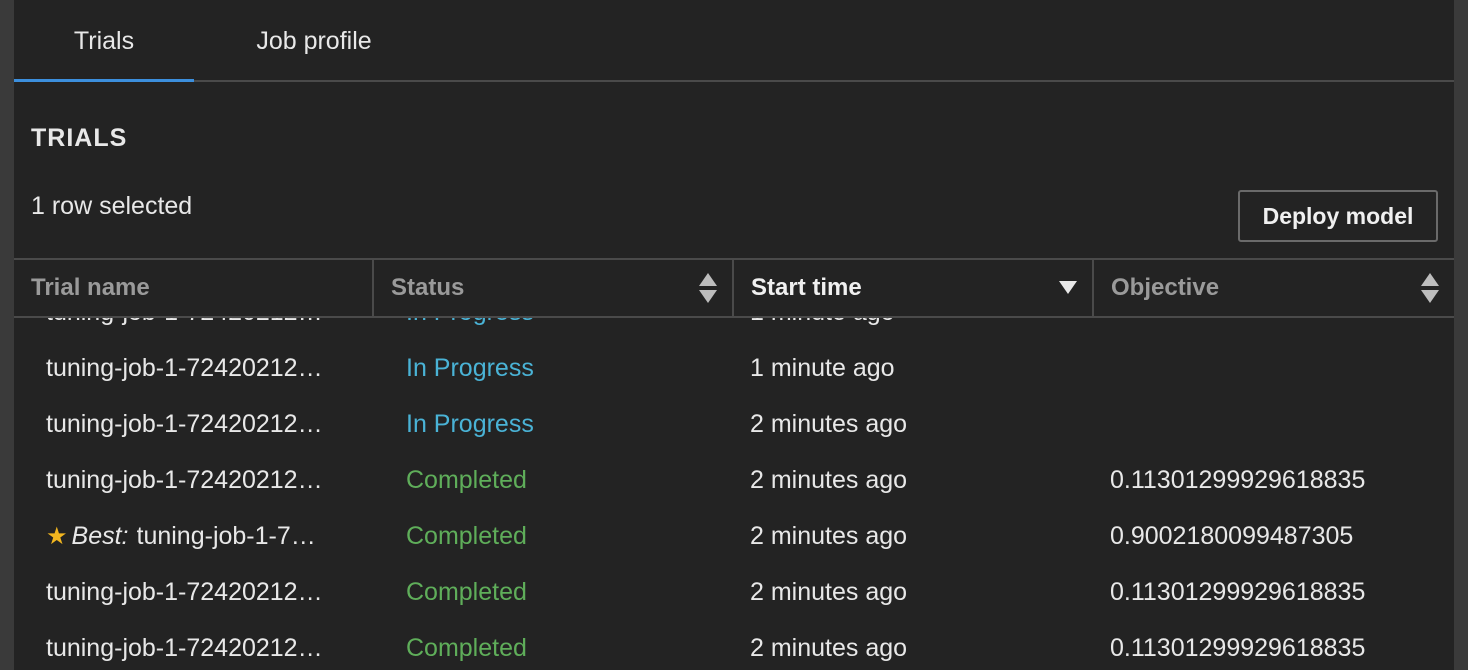 The height and width of the screenshot is (670, 1468). Describe the element at coordinates (194, 288) in the screenshot. I see `column-header-trial-name: Trial name` at that location.